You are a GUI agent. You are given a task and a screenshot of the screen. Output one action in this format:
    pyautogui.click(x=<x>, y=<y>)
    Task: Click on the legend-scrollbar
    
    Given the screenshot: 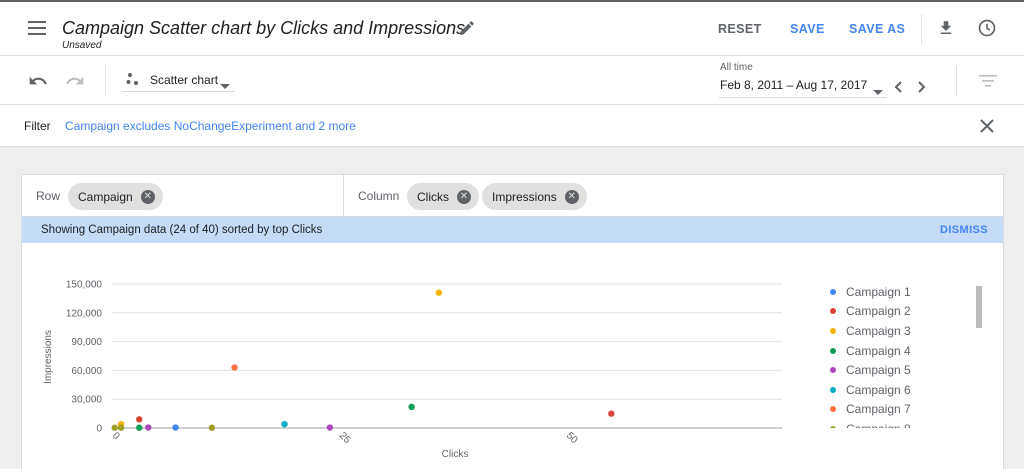 What is the action you would take?
    pyautogui.click(x=979, y=307)
    